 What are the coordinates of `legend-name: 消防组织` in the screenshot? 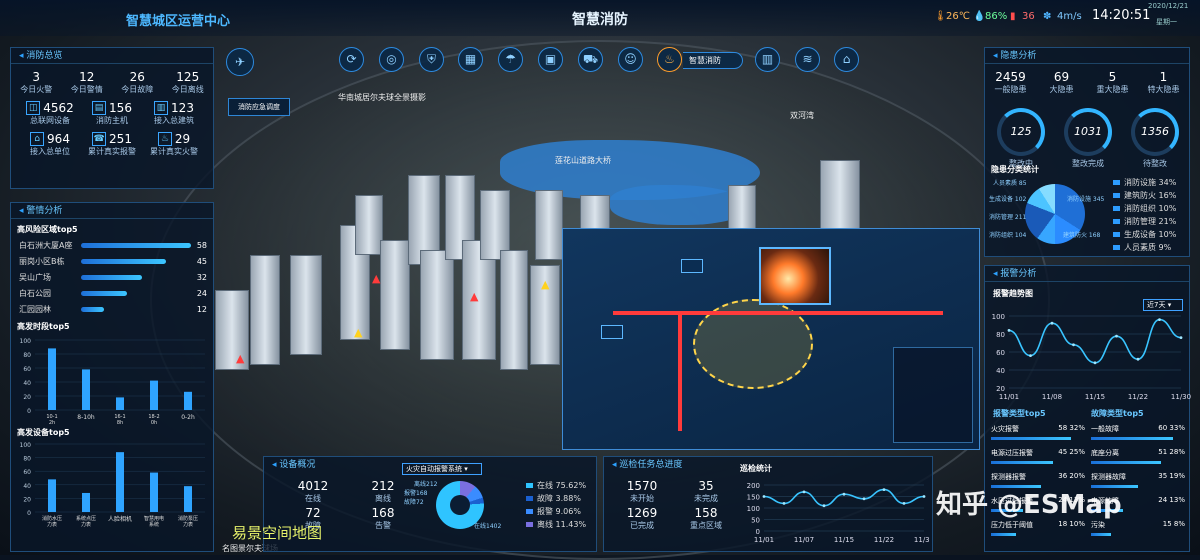 It's located at (1140, 208).